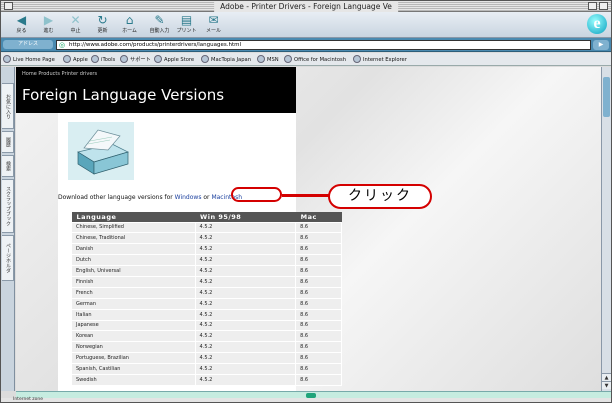  What do you see at coordinates (102, 20) in the screenshot?
I see `refresh-icon: ↻` at bounding box center [102, 20].